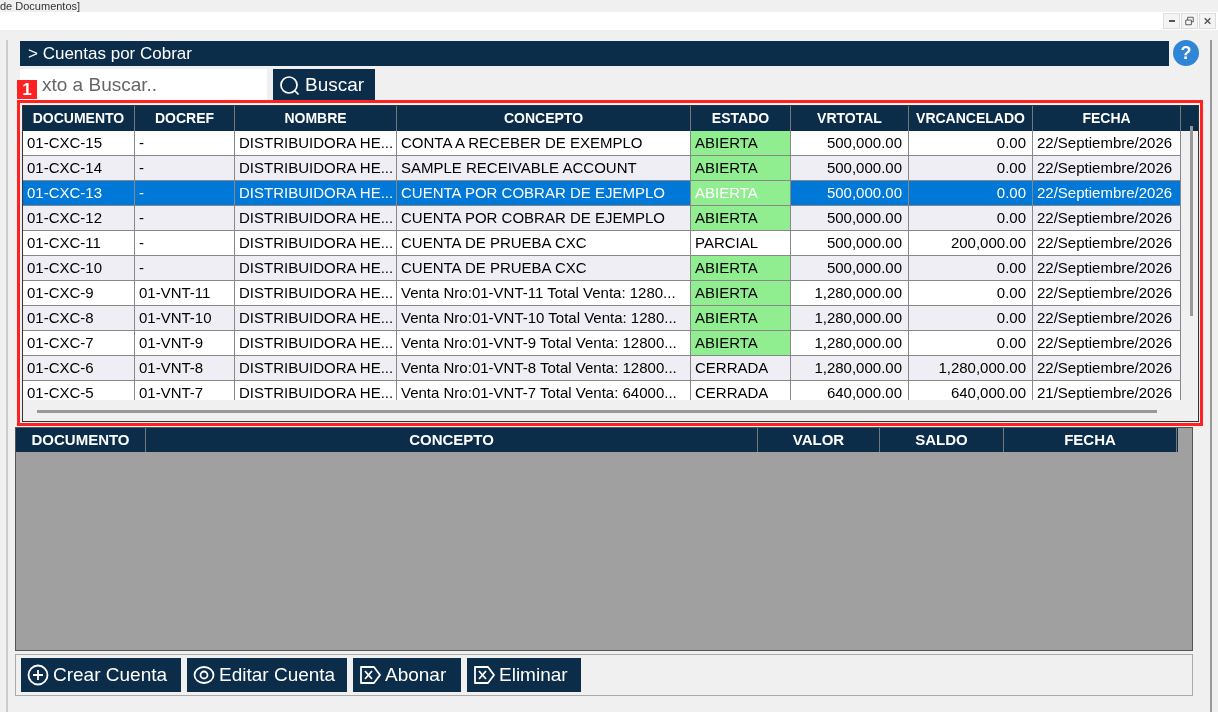 This screenshot has height=712, width=1218. What do you see at coordinates (185, 368) in the screenshot?
I see `table-cell: 01-VNT-8` at bounding box center [185, 368].